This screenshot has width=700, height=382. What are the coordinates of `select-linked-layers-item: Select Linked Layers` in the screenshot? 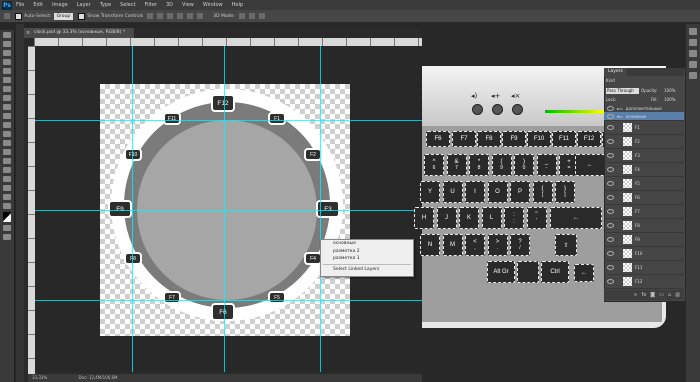 It's located at (367, 270).